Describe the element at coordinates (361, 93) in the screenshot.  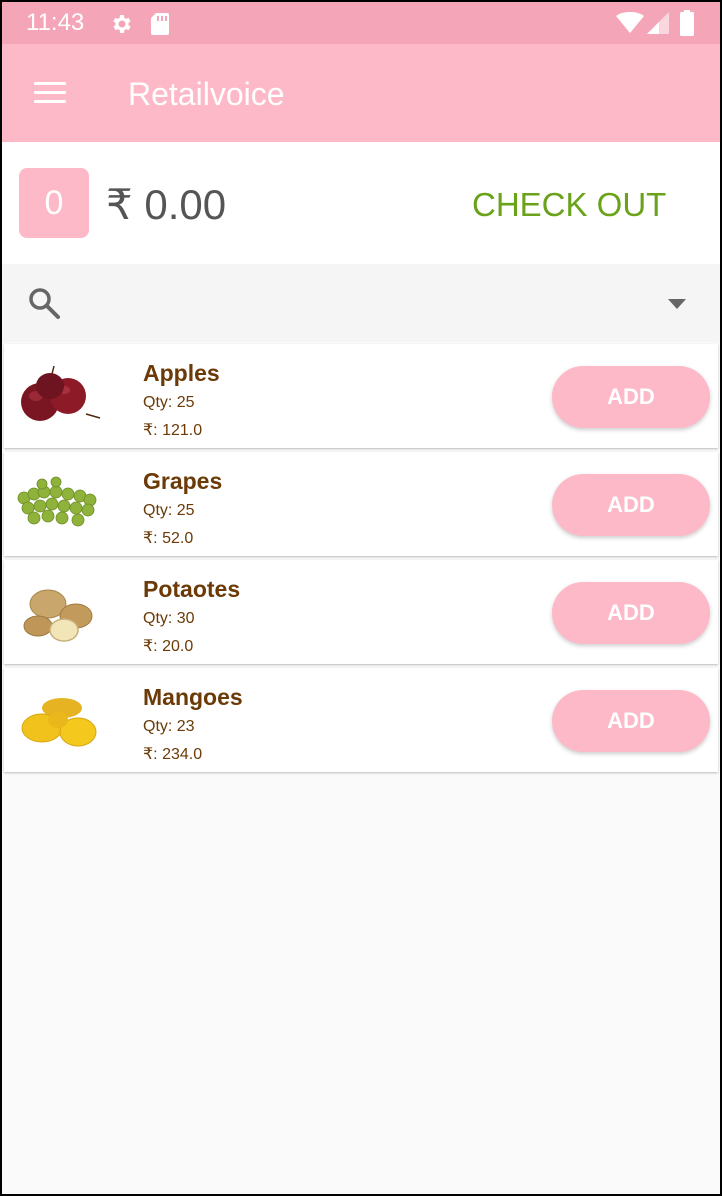
I see `app-bar: Retailvoice` at that location.